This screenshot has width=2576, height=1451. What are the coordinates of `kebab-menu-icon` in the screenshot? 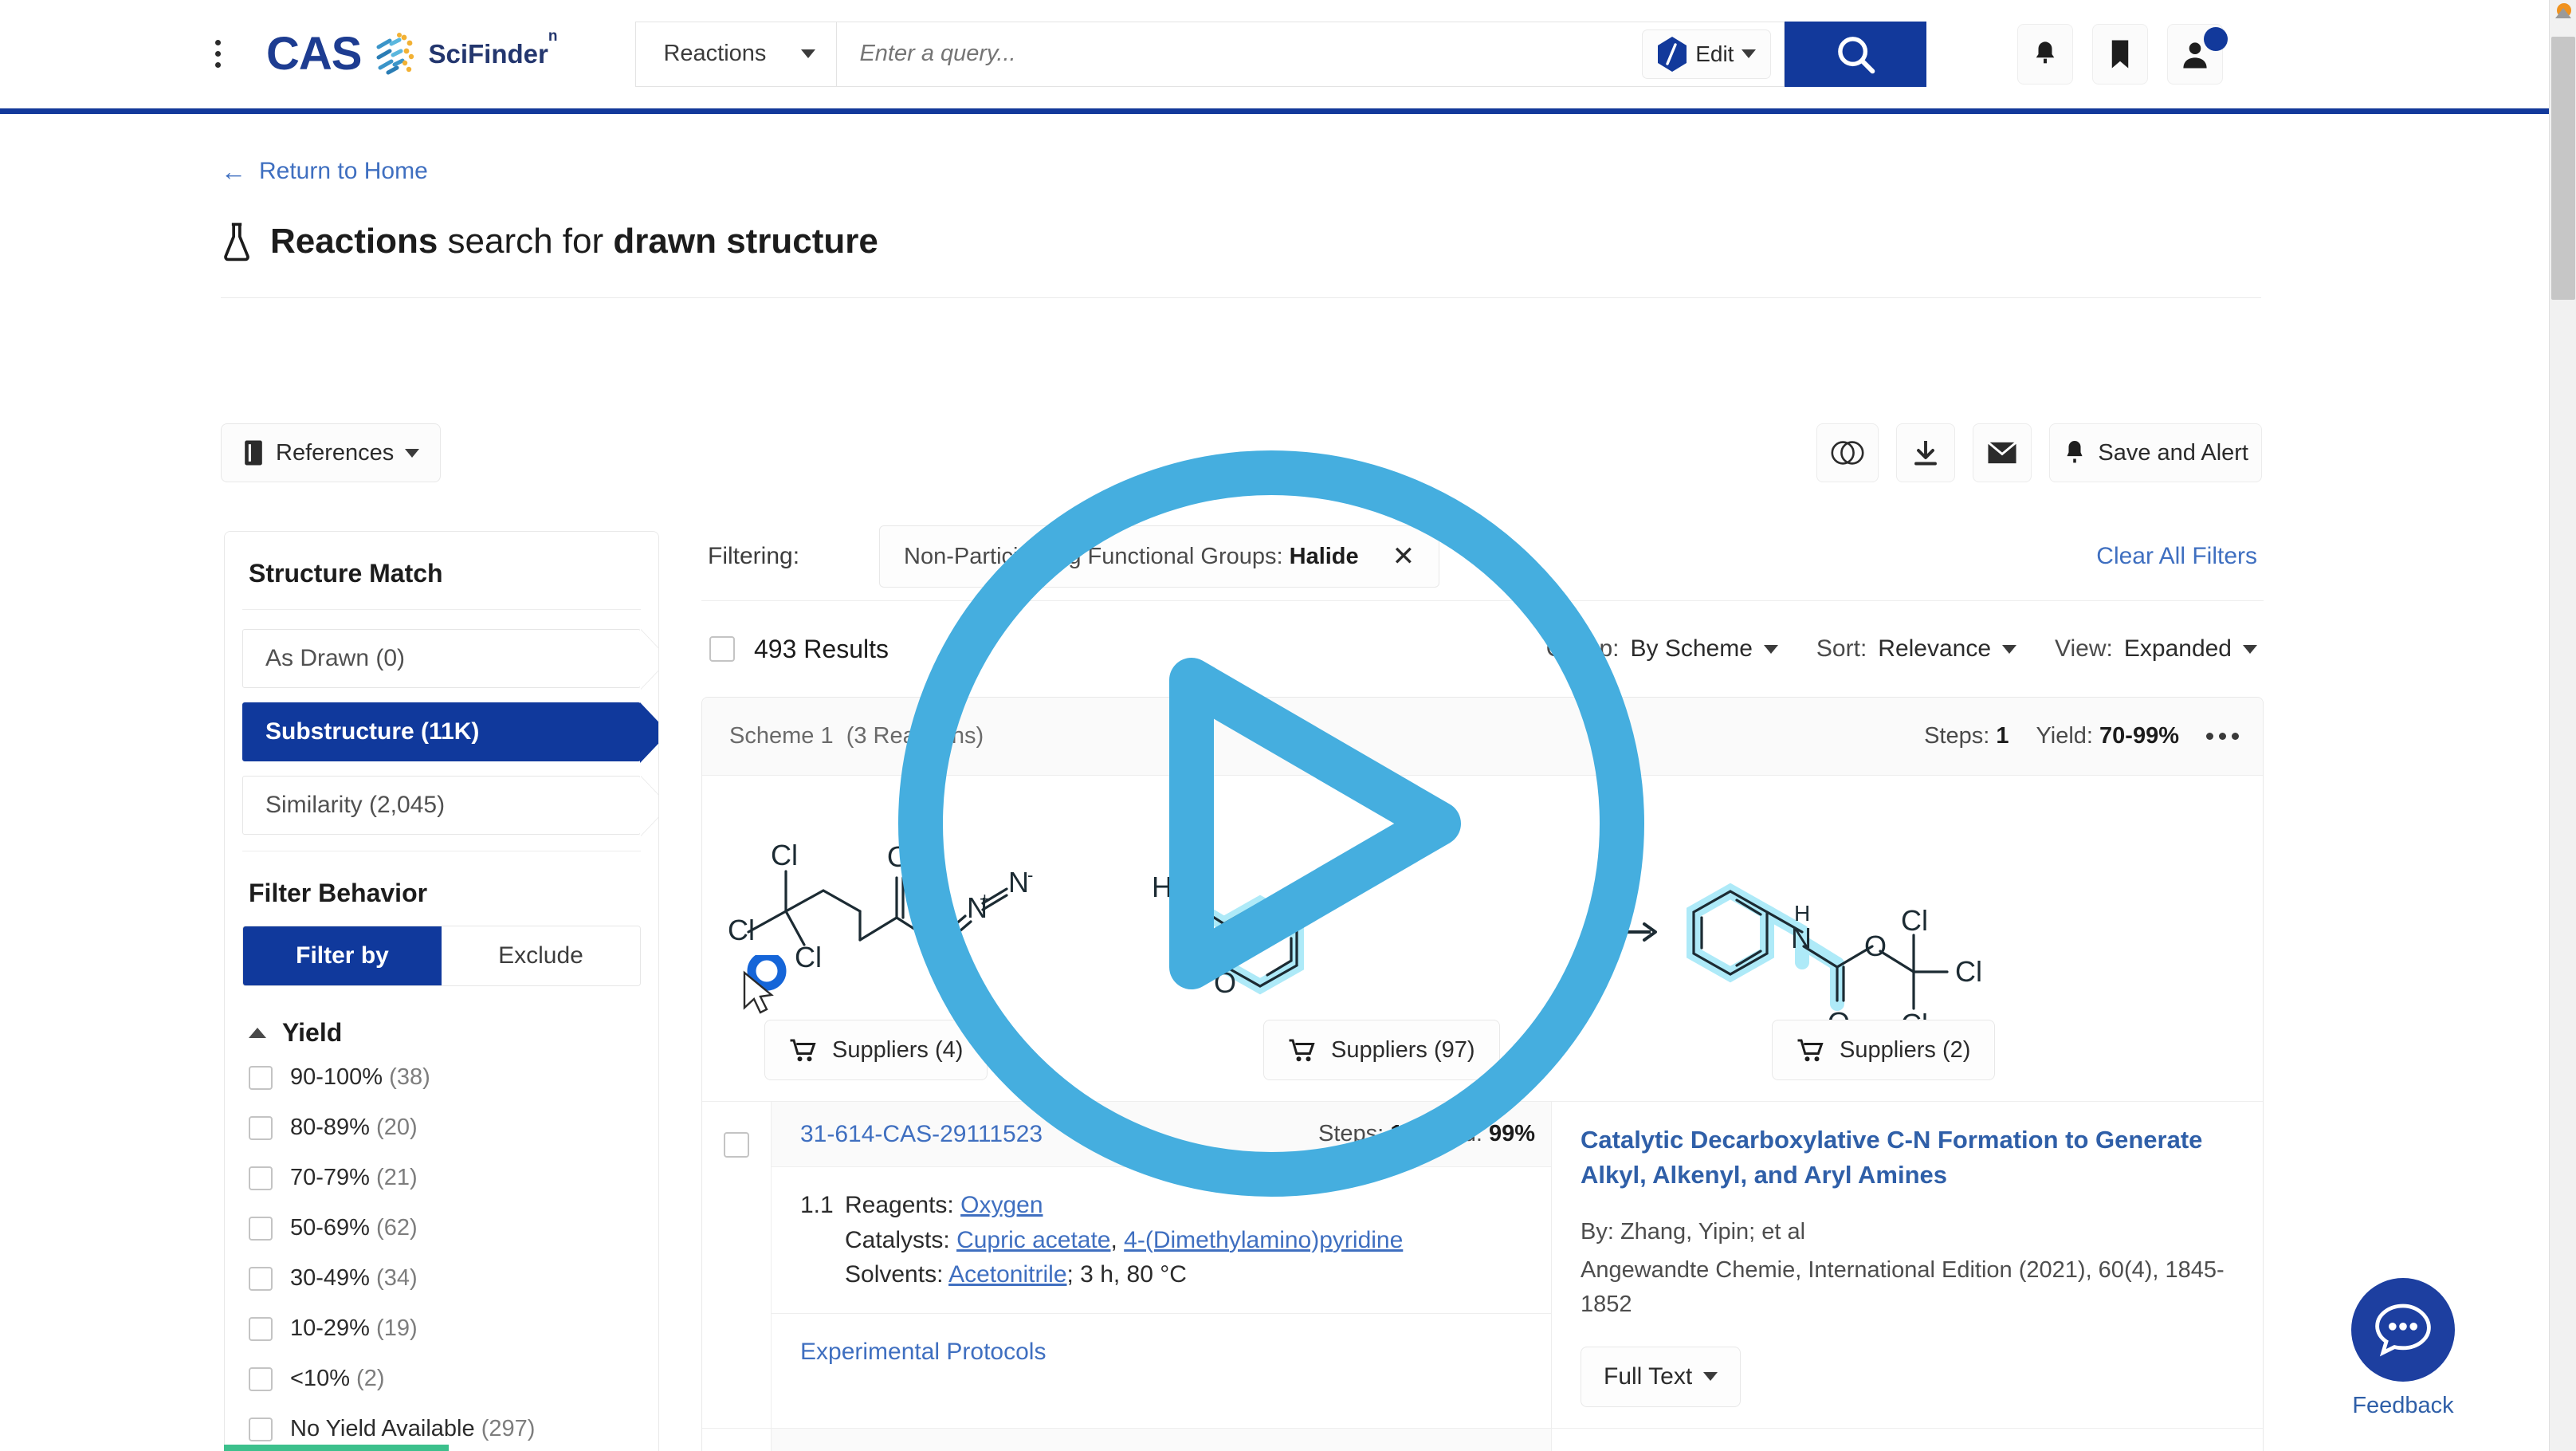 It's located at (217, 54).